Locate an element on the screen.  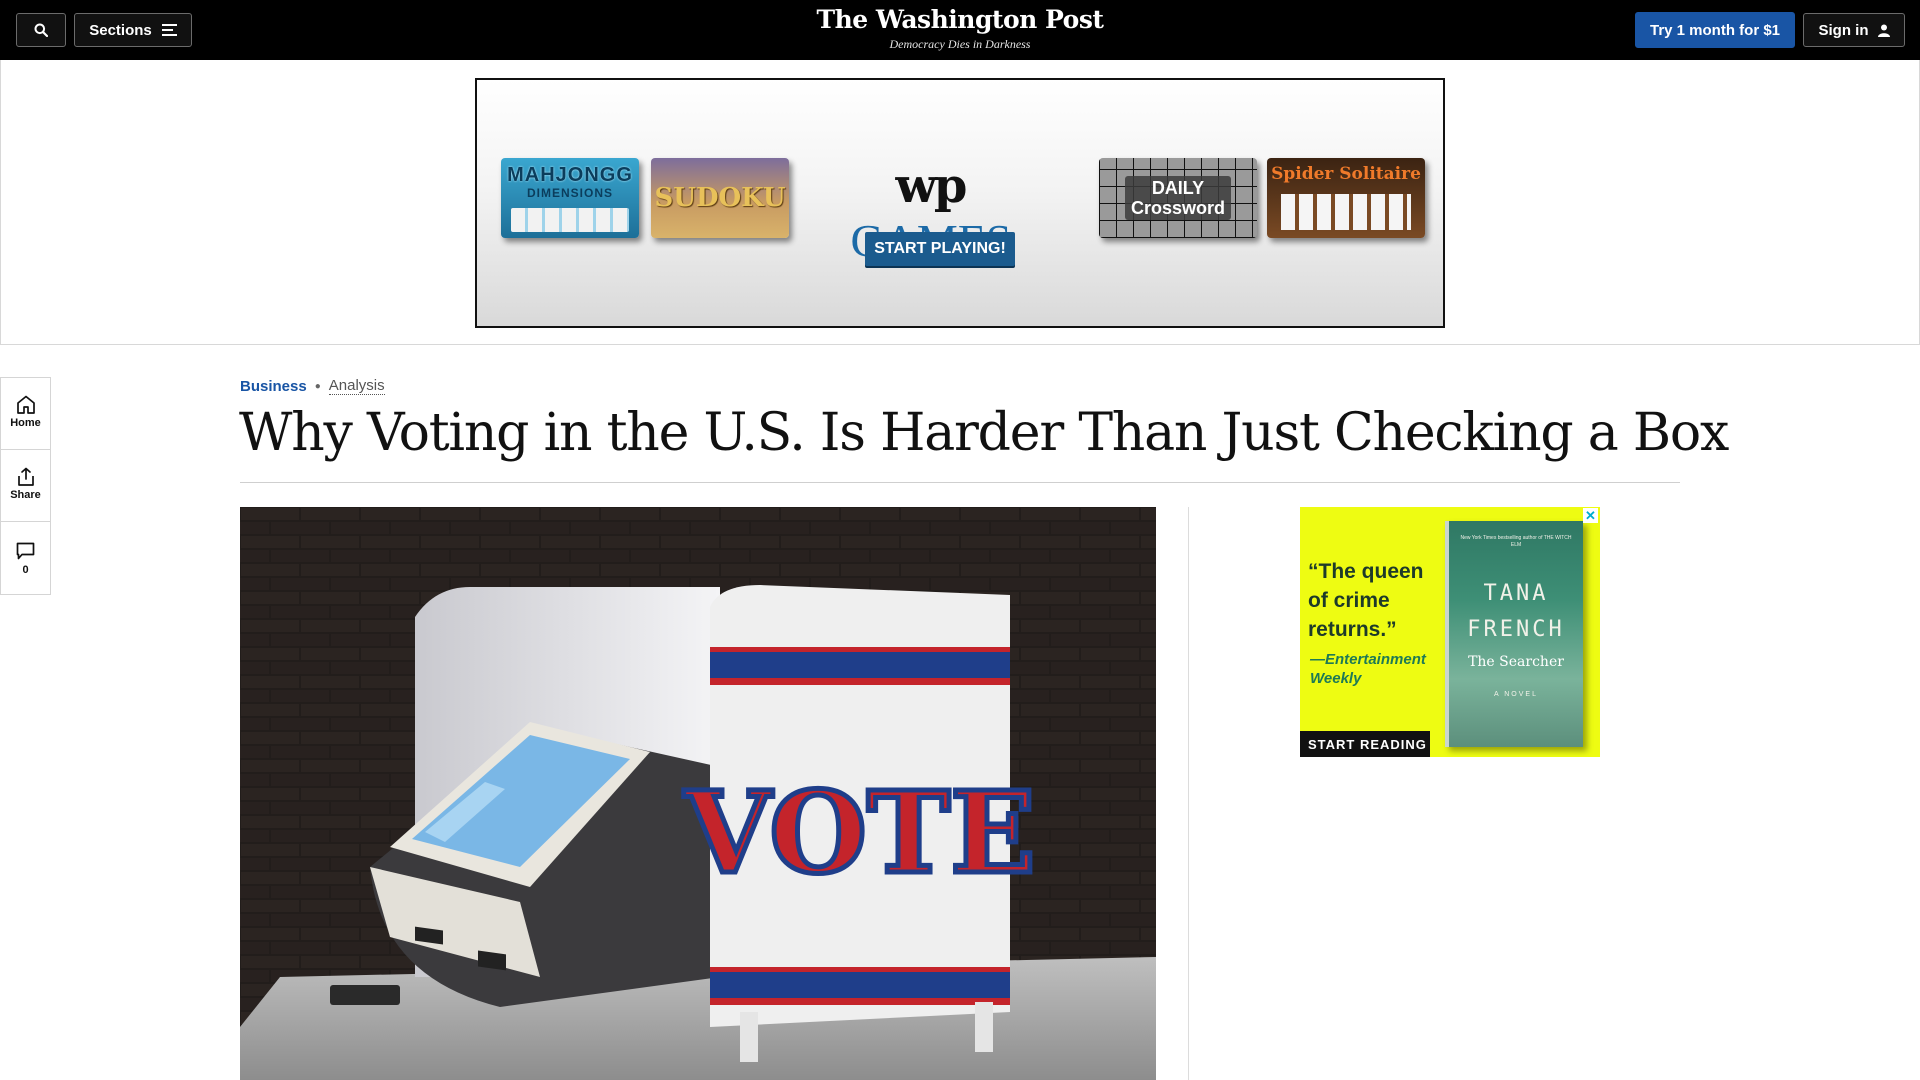
ad-close-icon: ✕ is located at coordinates (1590, 515).